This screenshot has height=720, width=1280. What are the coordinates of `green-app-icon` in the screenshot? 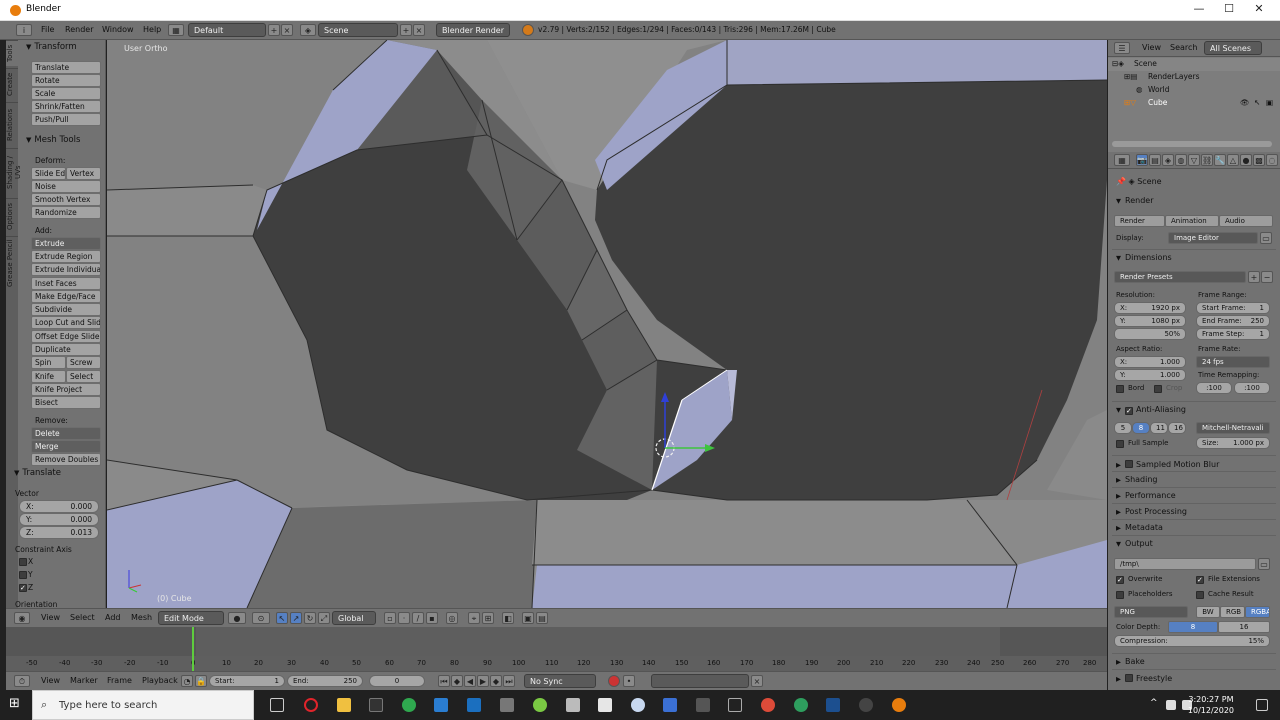 It's located at (540, 705).